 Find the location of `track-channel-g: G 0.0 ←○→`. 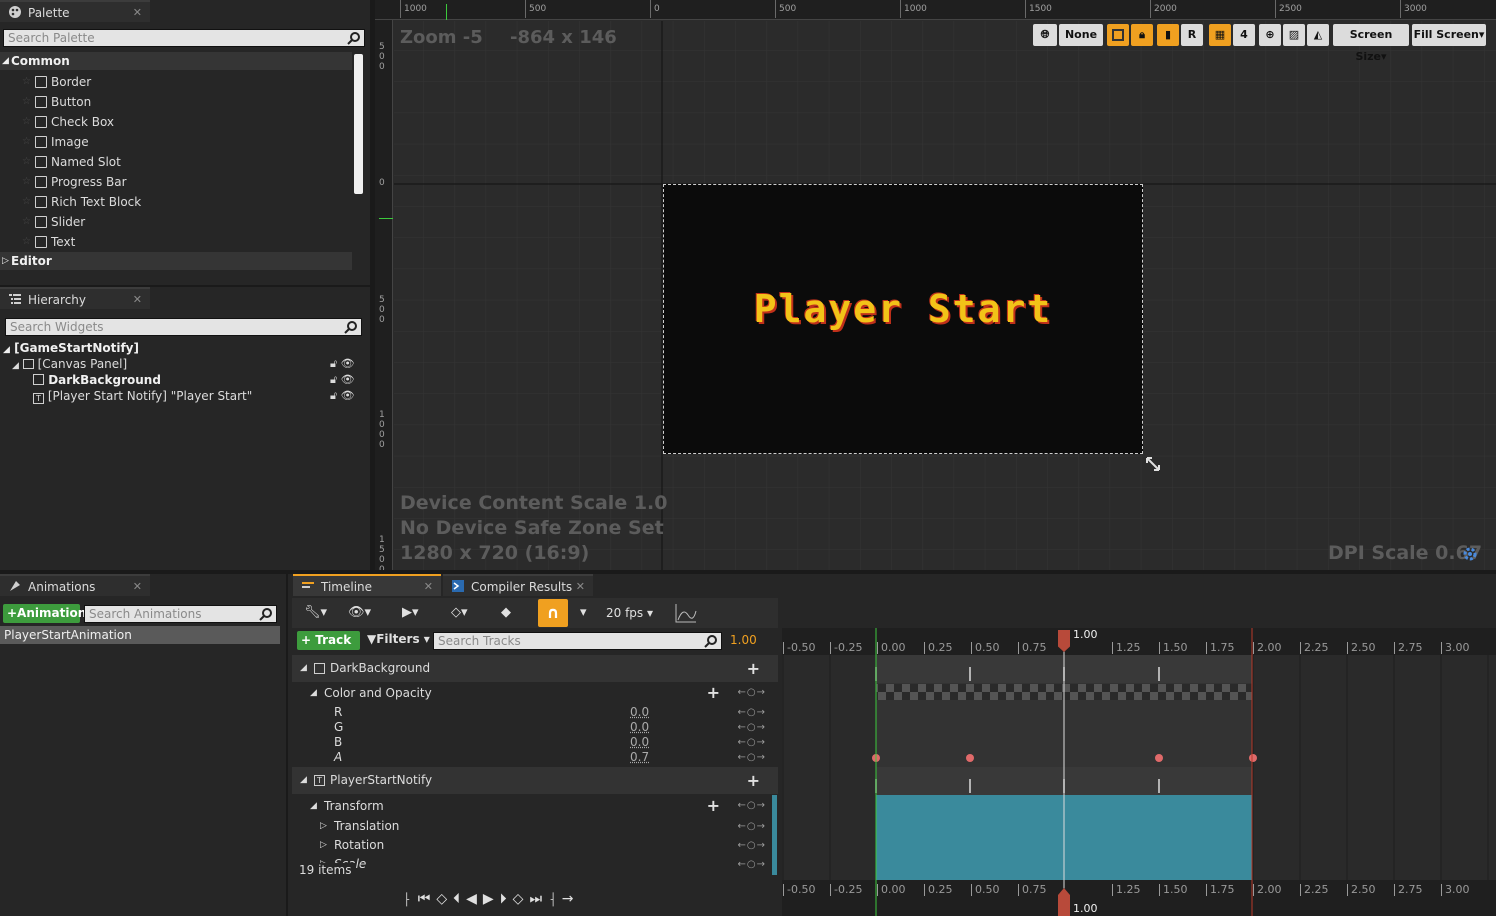

track-channel-g: G 0.0 ←○→ is located at coordinates (535, 727).